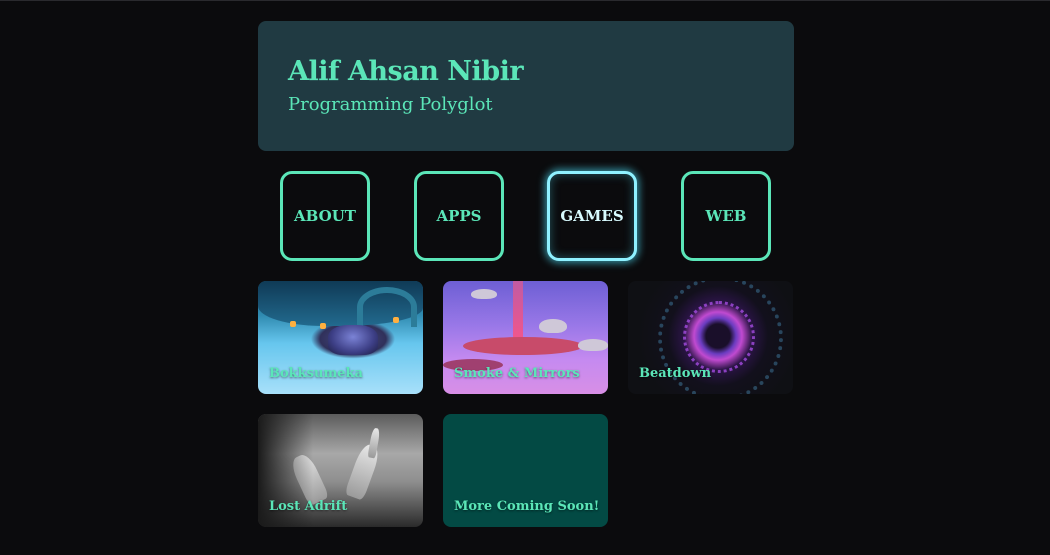 The image size is (1050, 555). I want to click on game-card-beatdown: Beatdown, so click(710, 337).